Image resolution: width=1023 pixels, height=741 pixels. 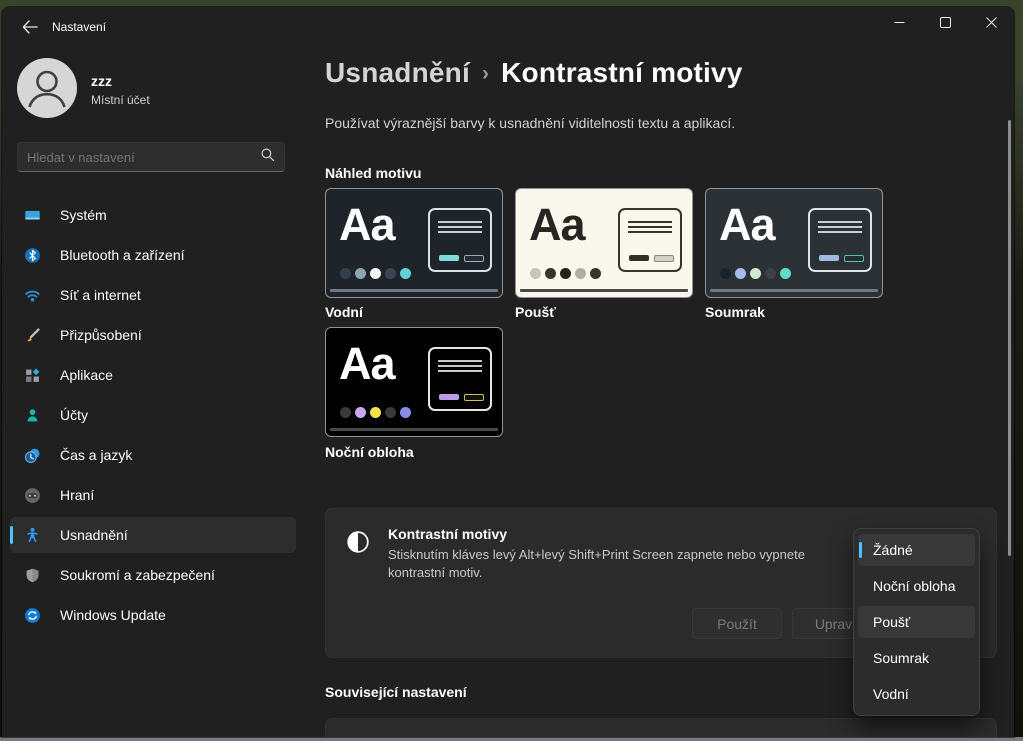 What do you see at coordinates (916, 658) in the screenshot?
I see `dropdown-item-soumrak: Soumrak` at bounding box center [916, 658].